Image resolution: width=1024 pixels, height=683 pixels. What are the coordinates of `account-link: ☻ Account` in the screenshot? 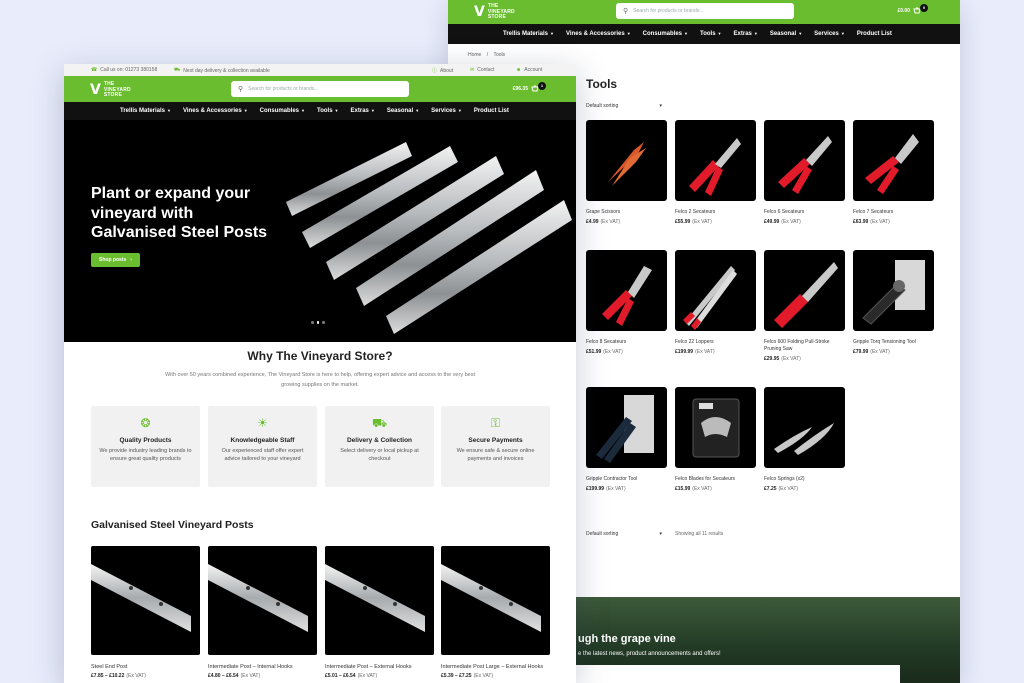 It's located at (529, 70).